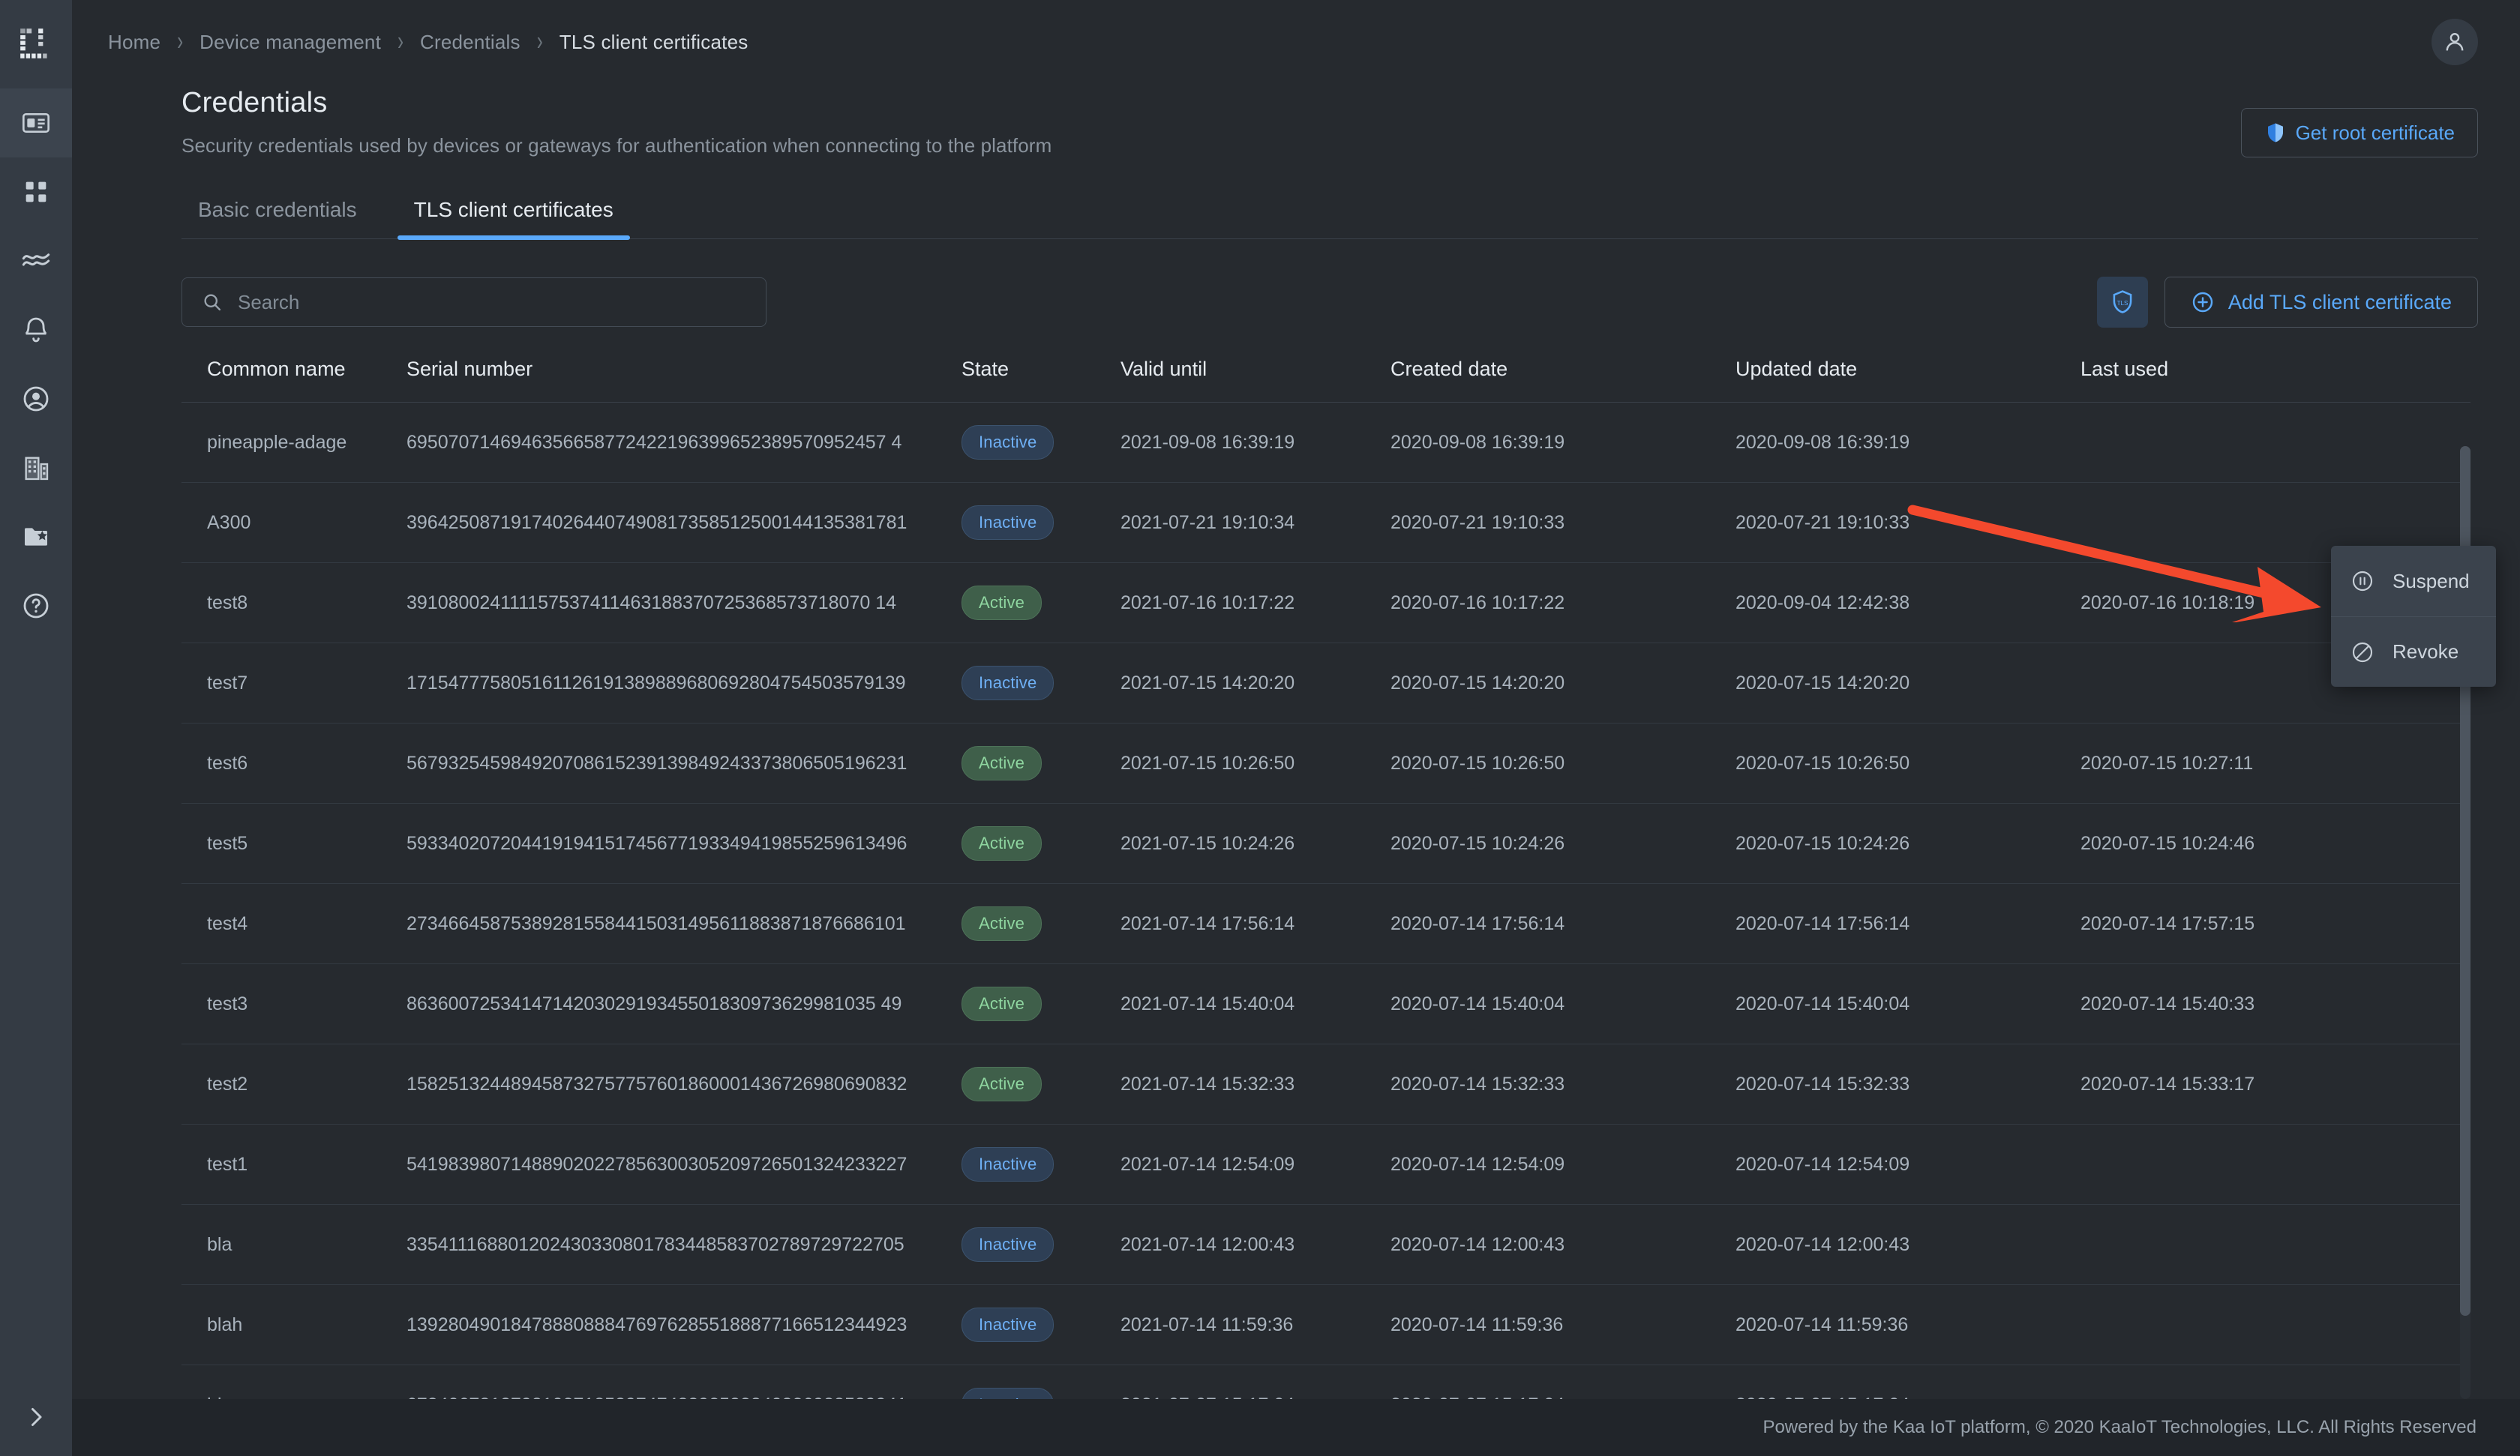 This screenshot has height=1456, width=2520. What do you see at coordinates (212, 302) in the screenshot?
I see `search-icon` at bounding box center [212, 302].